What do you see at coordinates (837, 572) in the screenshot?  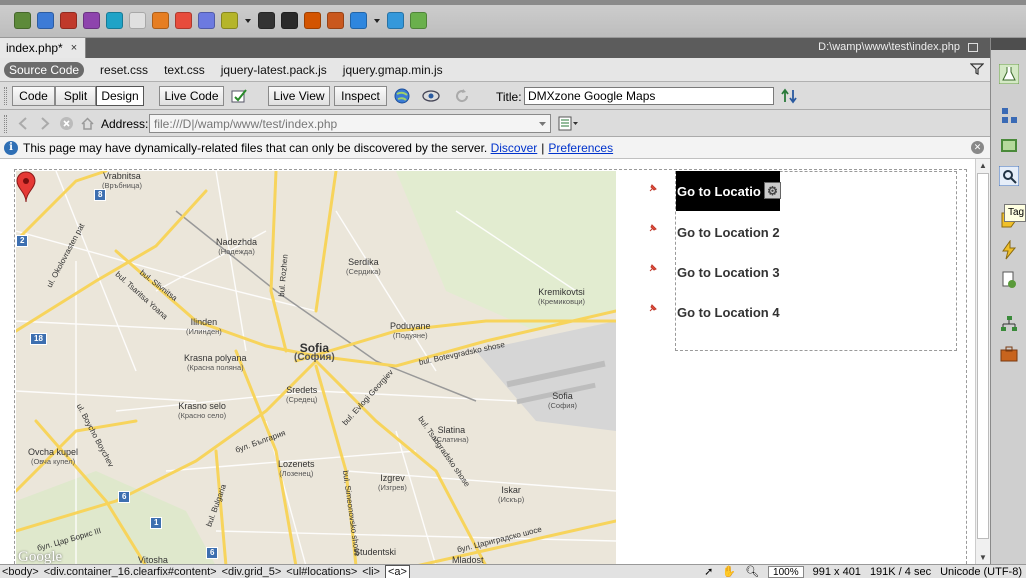 I see `window-size: 991 x 401` at bounding box center [837, 572].